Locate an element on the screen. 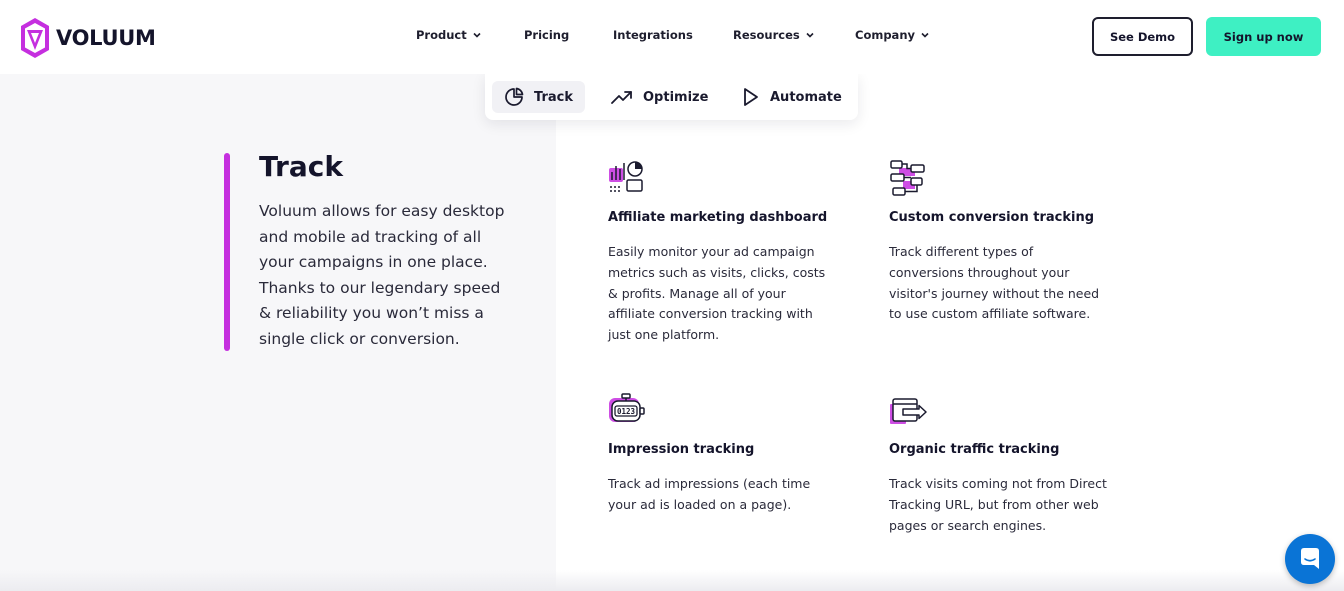 This screenshot has height=591, width=1344. nav-item-pricing: Pricing is located at coordinates (546, 35).